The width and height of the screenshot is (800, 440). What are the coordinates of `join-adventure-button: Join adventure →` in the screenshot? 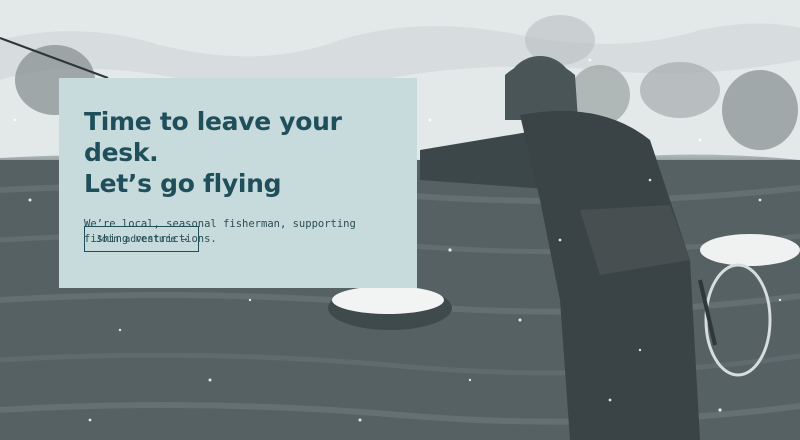 It's located at (142, 239).